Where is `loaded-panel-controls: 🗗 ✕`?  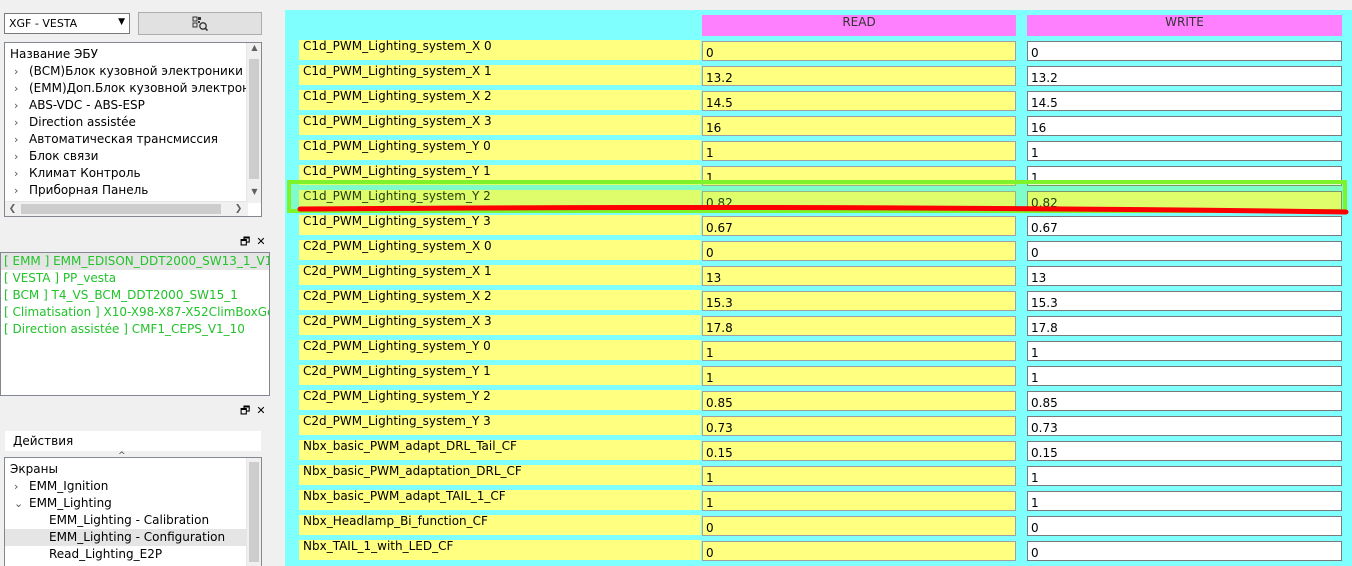
loaded-panel-controls: 🗗 ✕ is located at coordinates (253, 242).